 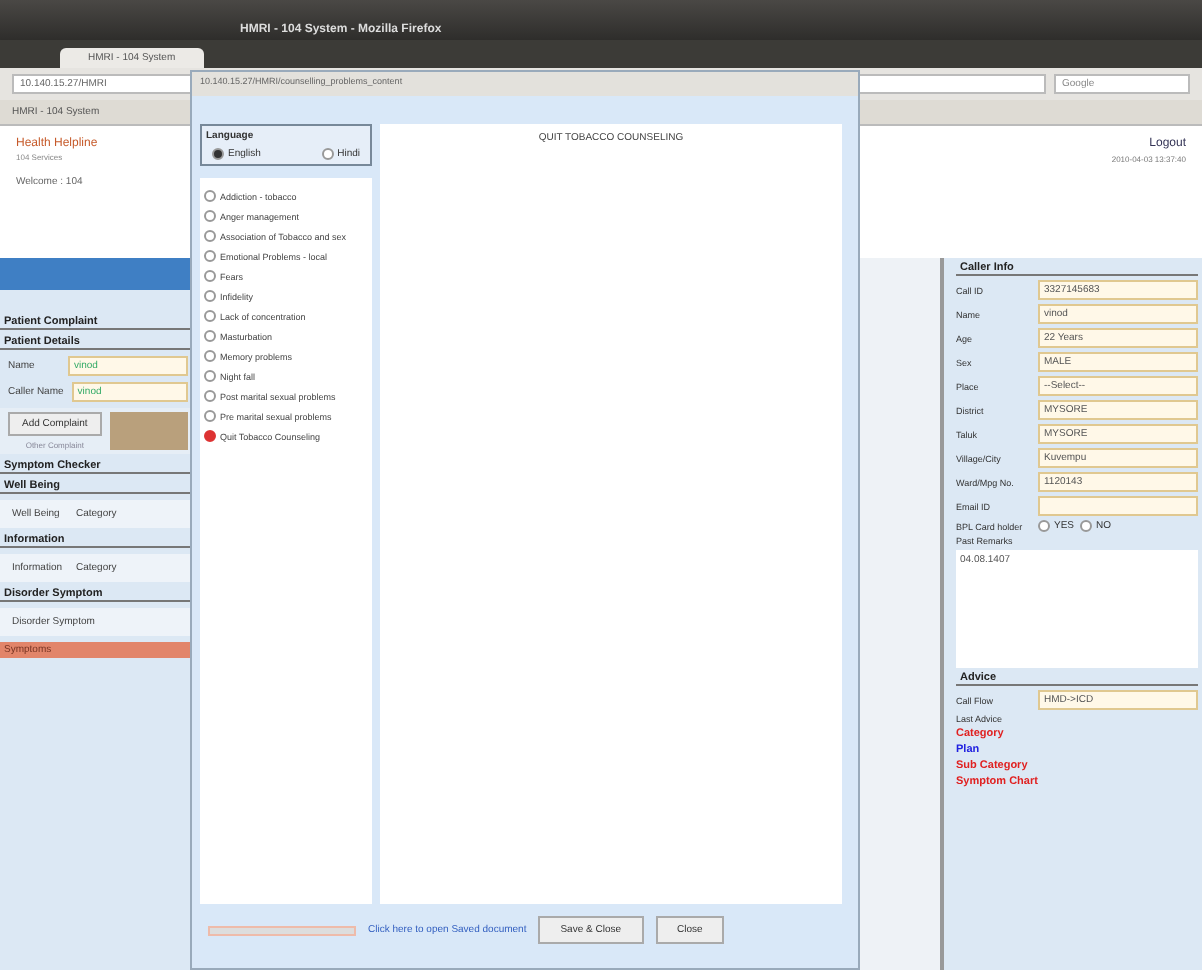 What do you see at coordinates (1118, 506) in the screenshot?
I see `input-field` at bounding box center [1118, 506].